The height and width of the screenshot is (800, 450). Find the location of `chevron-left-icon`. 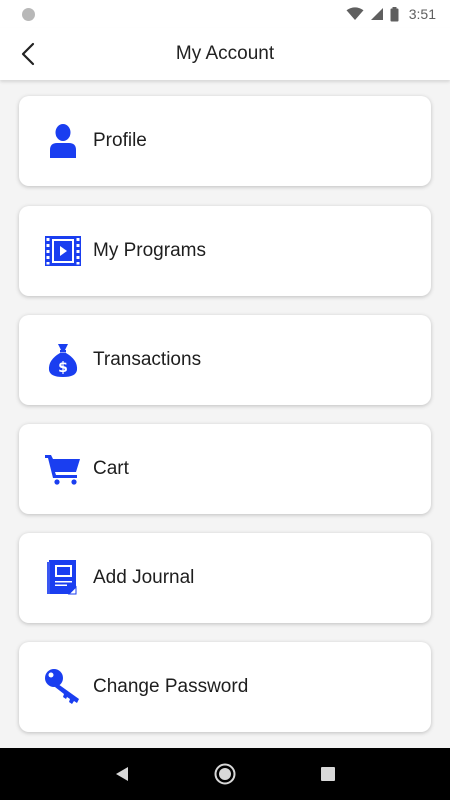

chevron-left-icon is located at coordinates (28, 54).